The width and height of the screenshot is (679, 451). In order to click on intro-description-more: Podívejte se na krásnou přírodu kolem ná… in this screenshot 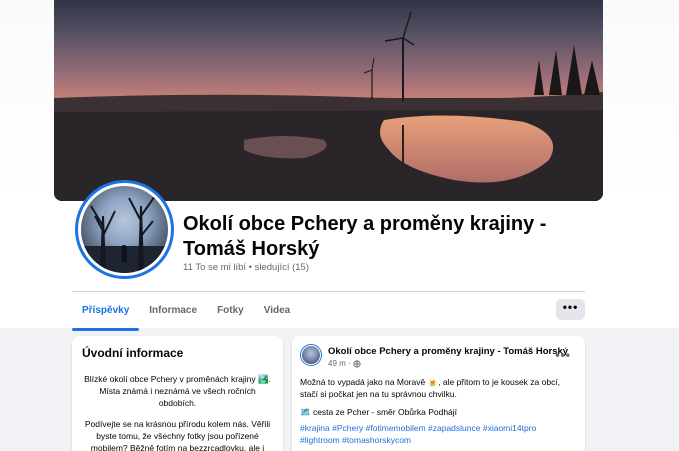, I will do `click(177, 435)`.